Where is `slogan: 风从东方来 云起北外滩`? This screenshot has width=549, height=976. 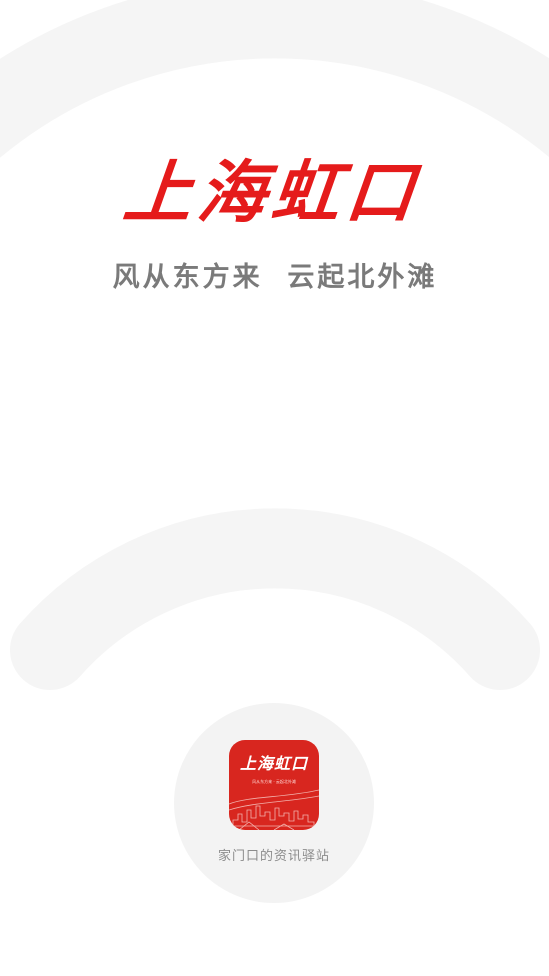
slogan: 风从东方来 云起北外滩 is located at coordinates (275, 277).